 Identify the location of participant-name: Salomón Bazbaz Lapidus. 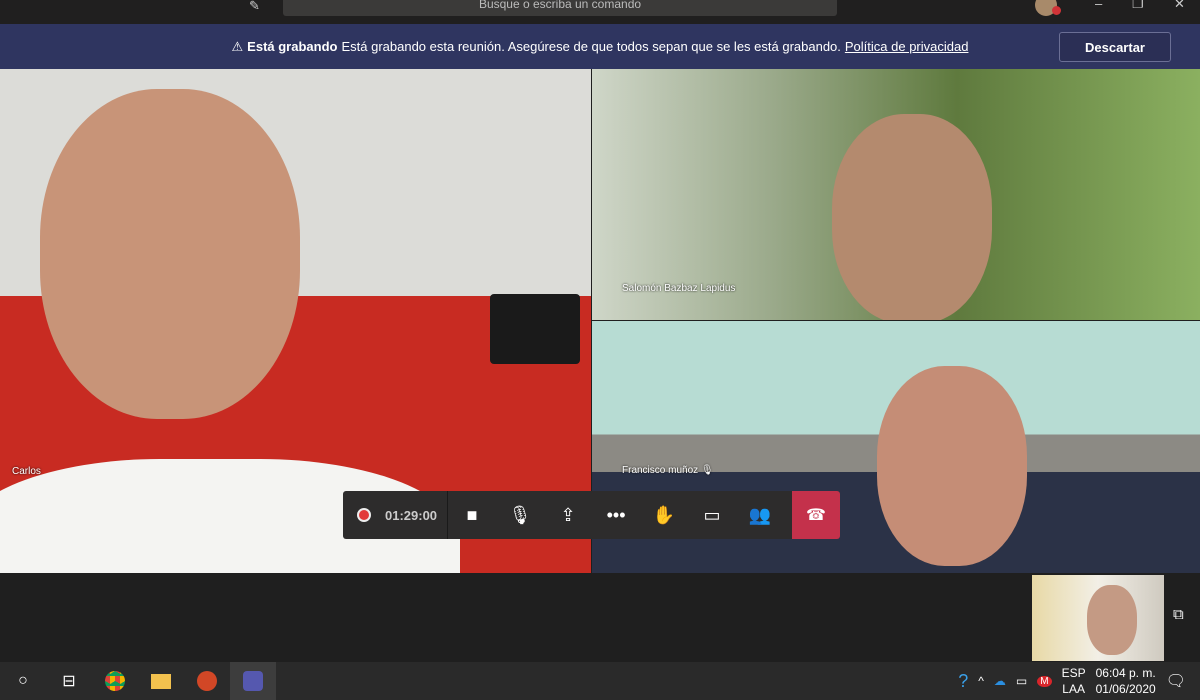
(679, 288).